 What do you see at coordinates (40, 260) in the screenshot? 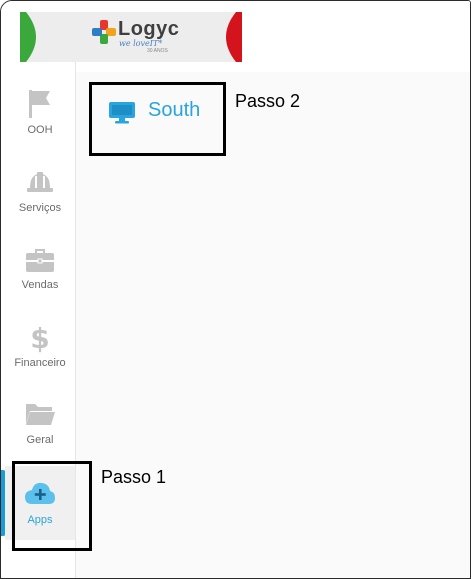
I see `briefcase-icon` at bounding box center [40, 260].